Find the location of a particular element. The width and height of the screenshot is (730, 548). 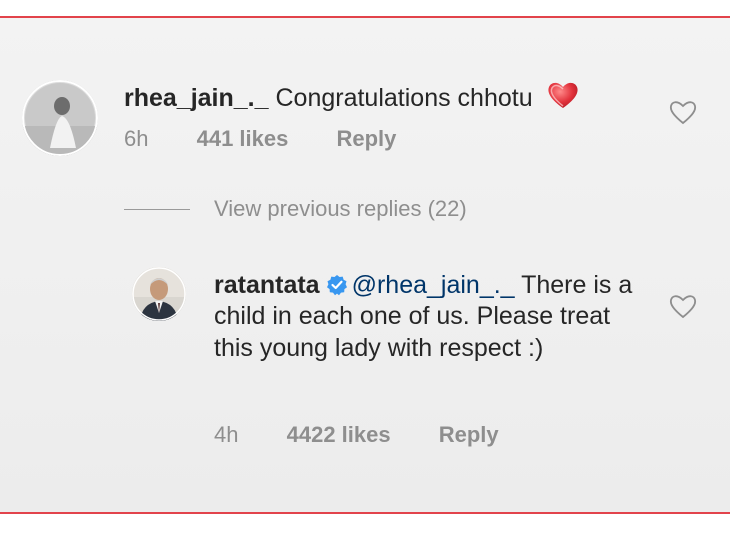

replies-toggle-label: View previous replies (22) is located at coordinates (340, 208).